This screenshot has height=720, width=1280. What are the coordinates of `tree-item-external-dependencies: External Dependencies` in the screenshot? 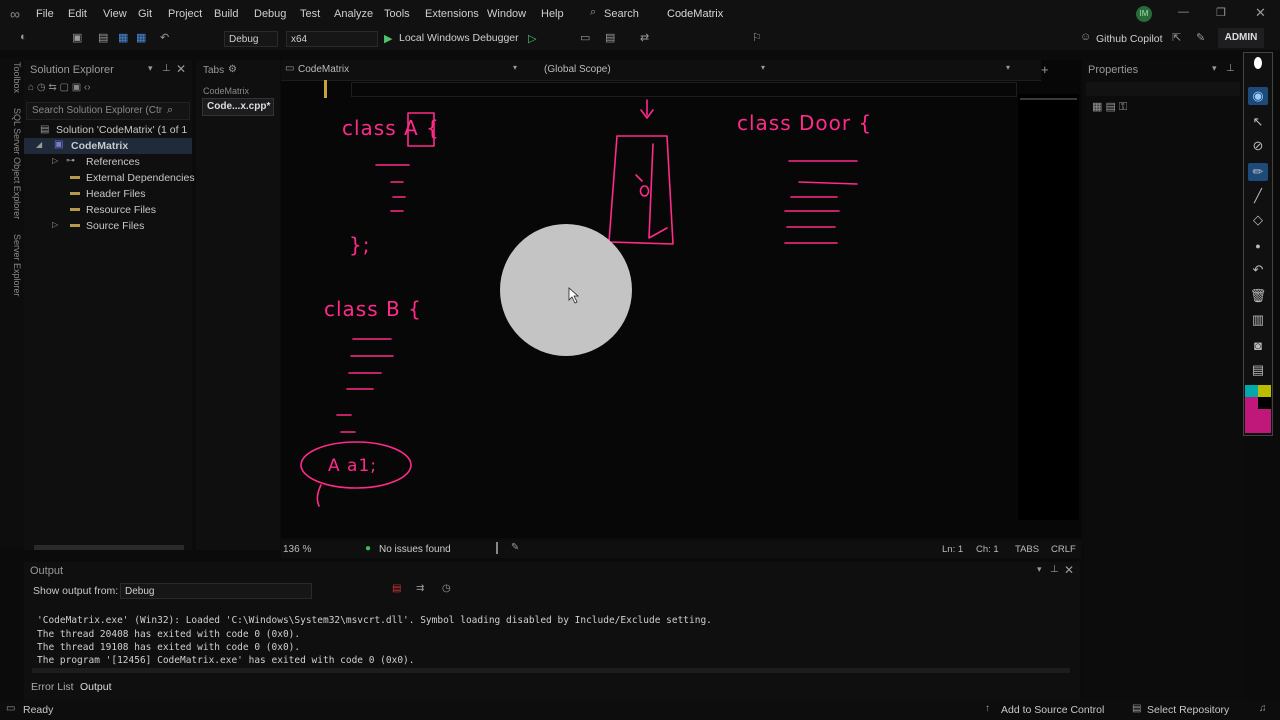 It's located at (140, 178).